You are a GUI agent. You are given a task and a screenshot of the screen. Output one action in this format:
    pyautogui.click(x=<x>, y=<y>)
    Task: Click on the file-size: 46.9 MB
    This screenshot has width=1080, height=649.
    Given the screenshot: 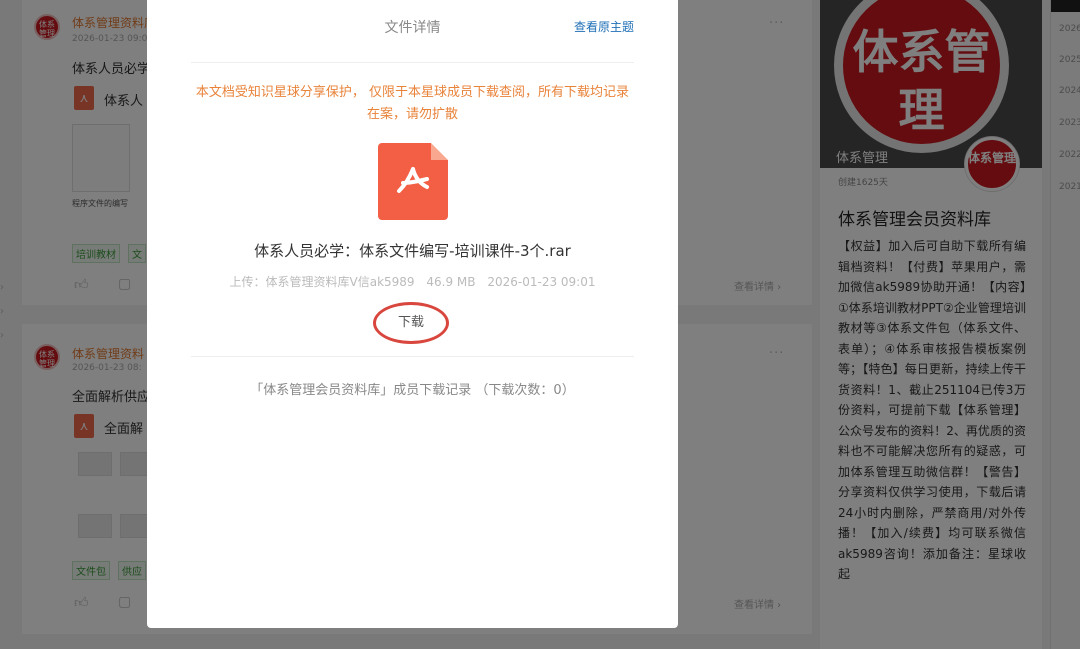 What is the action you would take?
    pyautogui.click(x=451, y=282)
    